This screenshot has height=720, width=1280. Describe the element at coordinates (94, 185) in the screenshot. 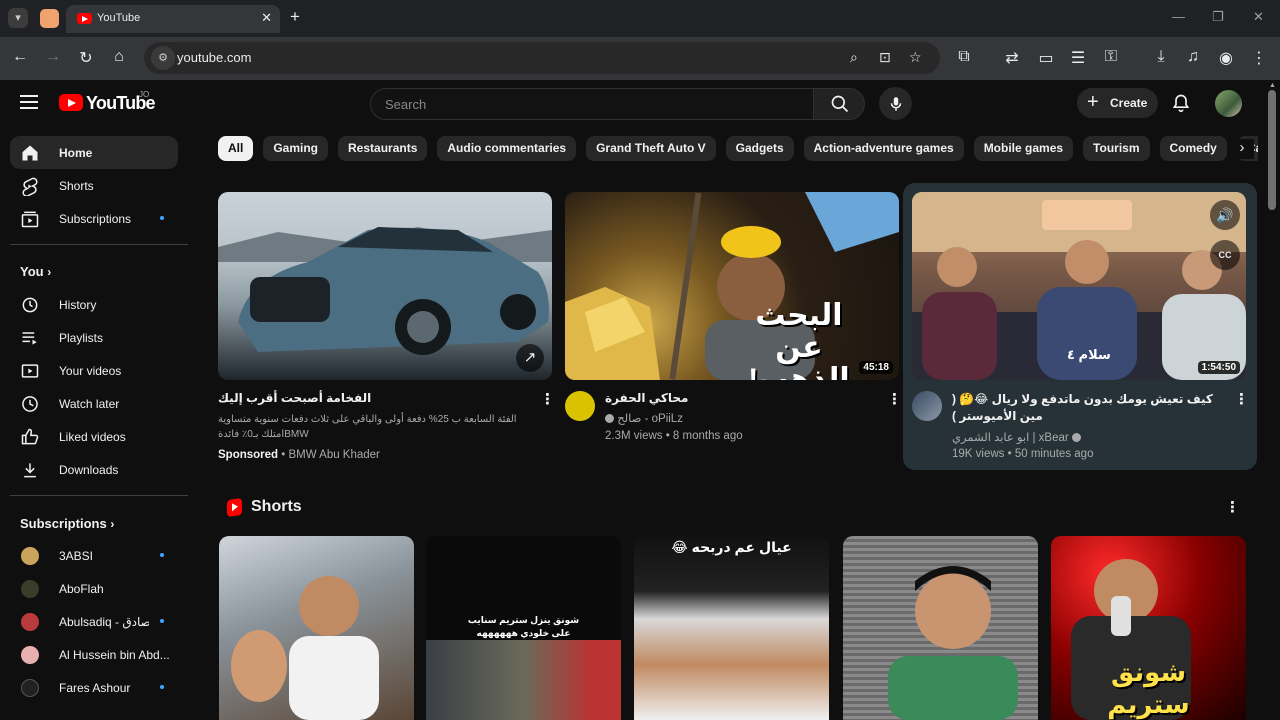

I see `sidebar-item-shorts: Shorts` at that location.